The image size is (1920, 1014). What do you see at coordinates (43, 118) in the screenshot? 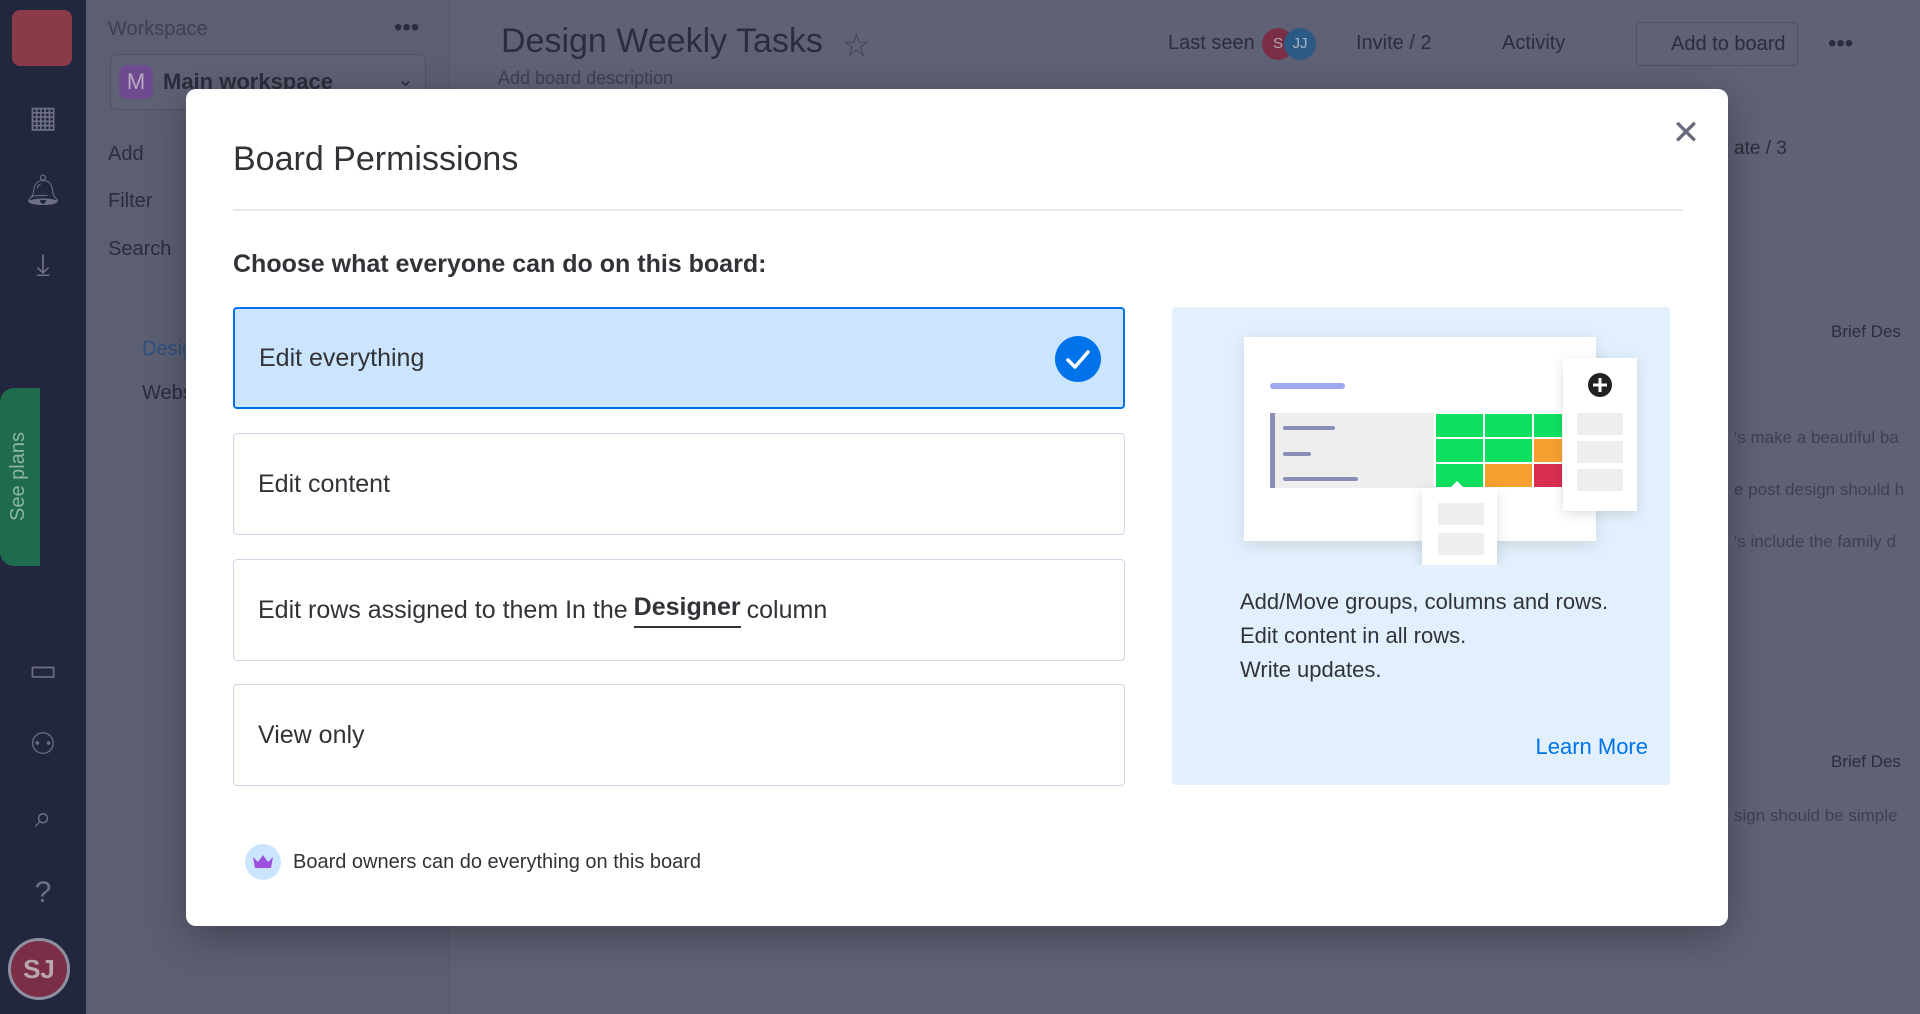
I see `boards-icon: ▦` at bounding box center [43, 118].